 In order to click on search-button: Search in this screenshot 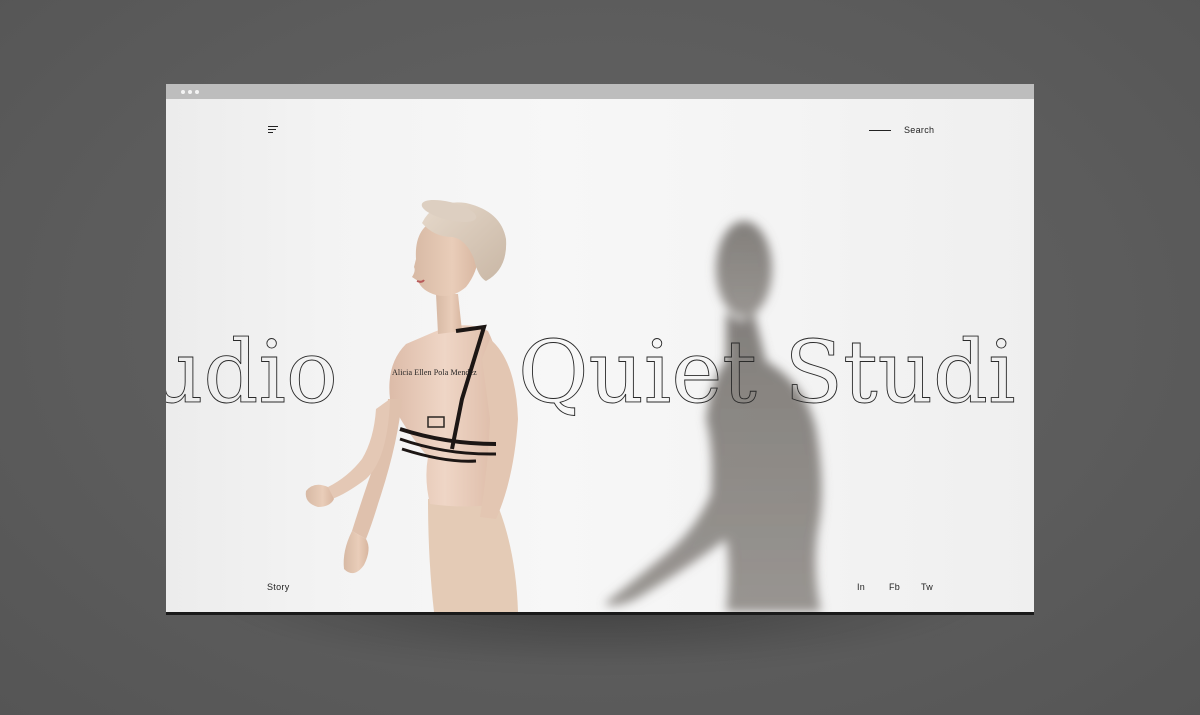, I will do `click(901, 130)`.